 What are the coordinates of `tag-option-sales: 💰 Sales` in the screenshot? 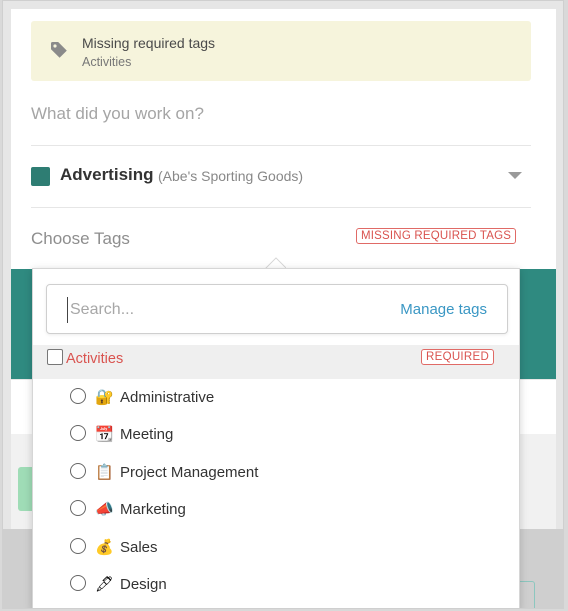 It's located at (276, 547).